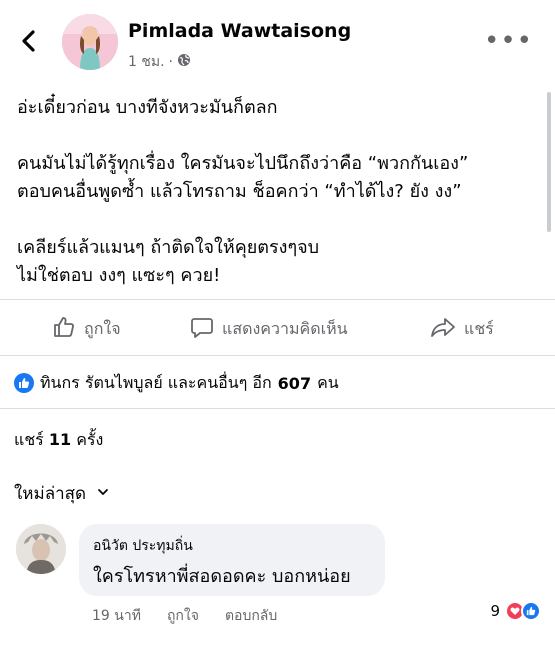 The image size is (555, 645). I want to click on globe-icon, so click(184, 62).